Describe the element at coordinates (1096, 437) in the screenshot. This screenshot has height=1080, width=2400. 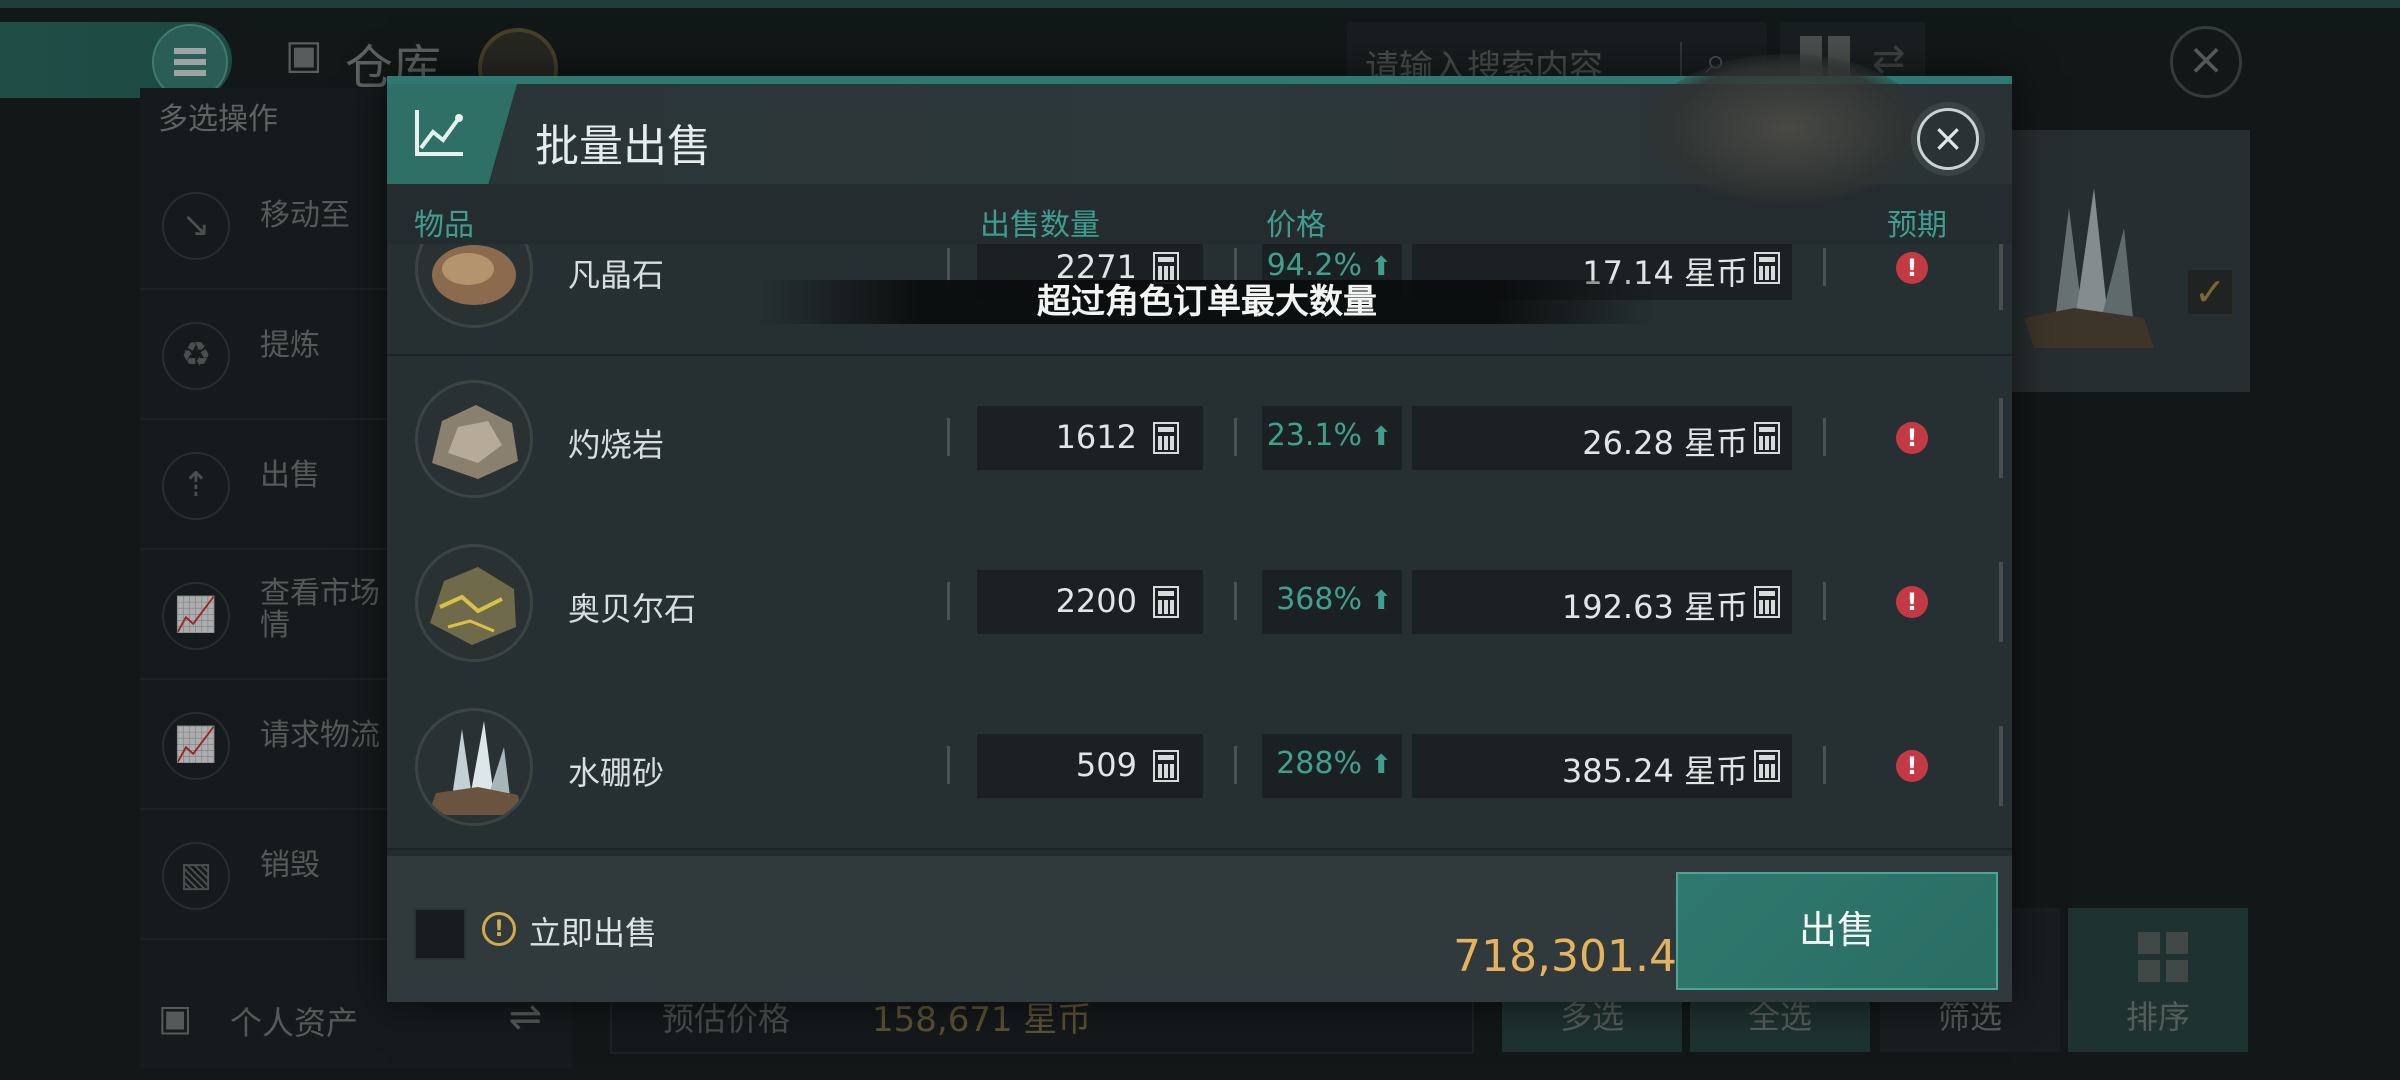
I see `quantity-value: 1612` at that location.